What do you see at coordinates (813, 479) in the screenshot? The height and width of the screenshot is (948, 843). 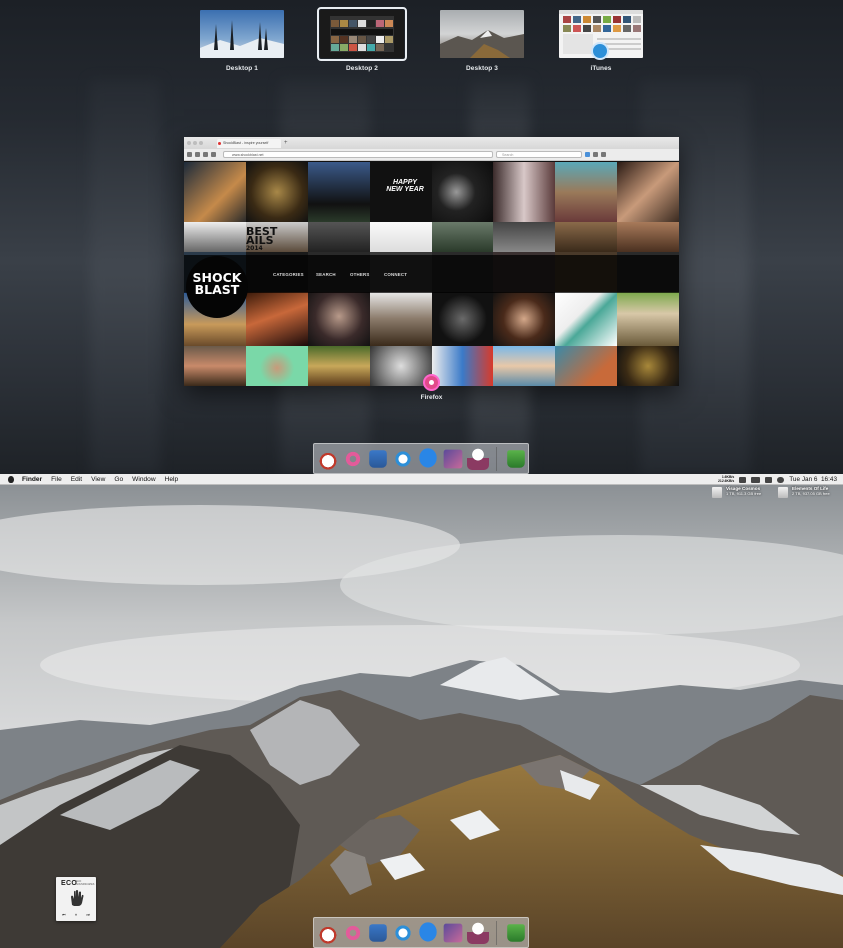 I see `menu-clock: Tue Jan 6 16:43` at bounding box center [813, 479].